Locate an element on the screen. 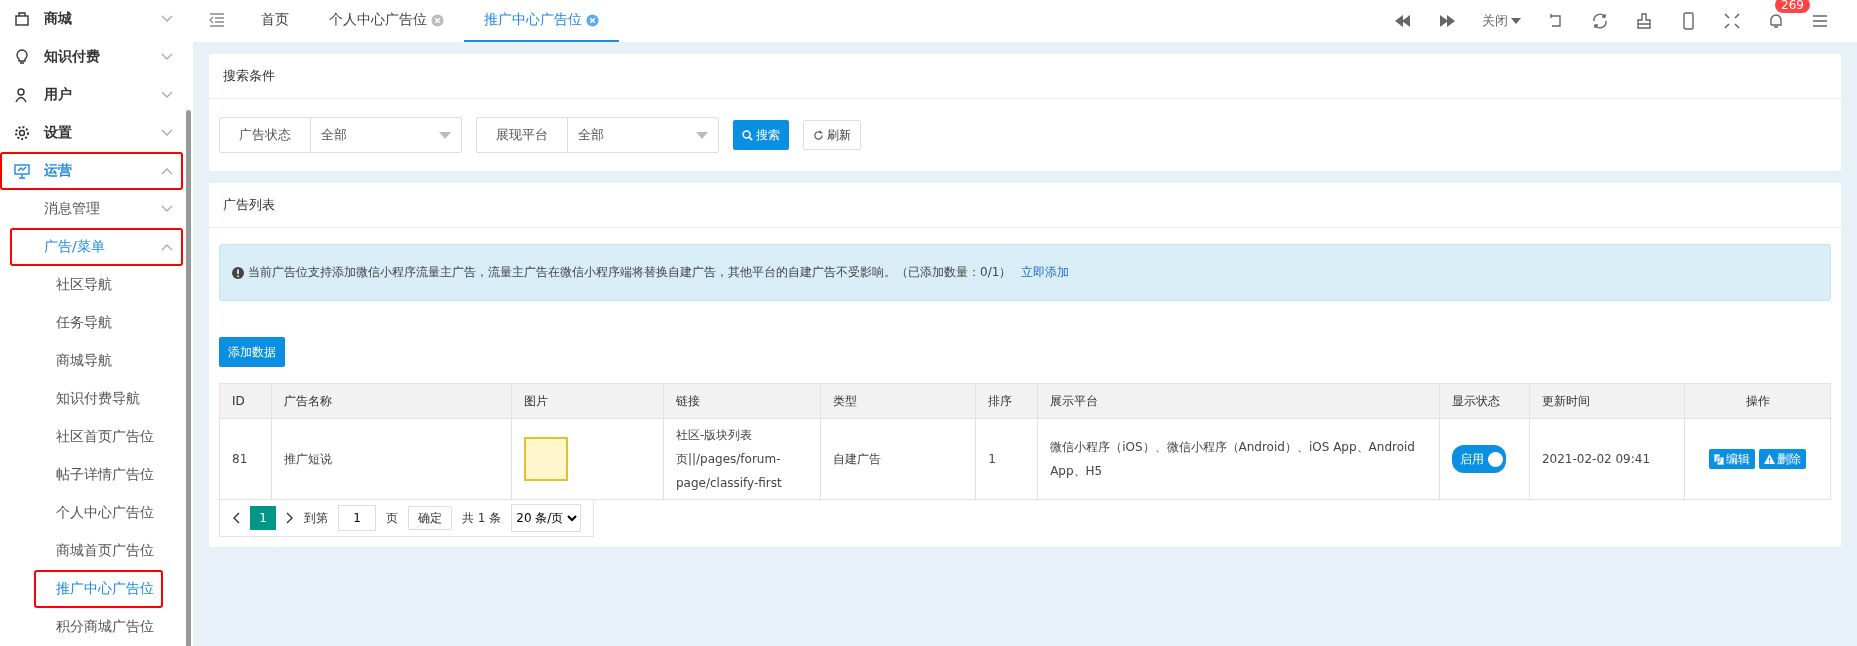 The image size is (1857, 646). page-button: 1 is located at coordinates (263, 518).